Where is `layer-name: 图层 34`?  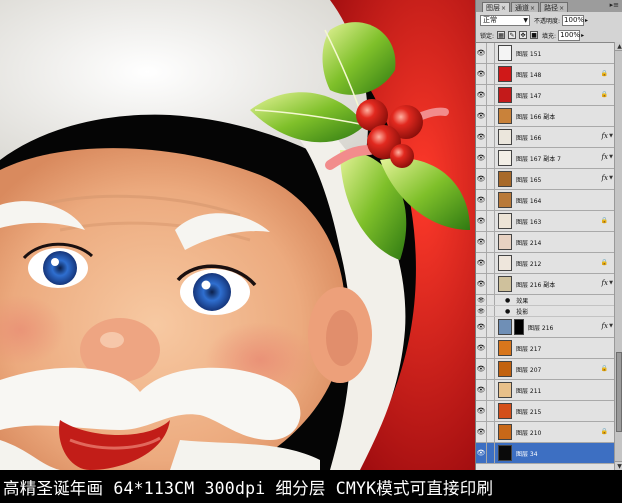 layer-name: 图层 34 is located at coordinates (527, 453).